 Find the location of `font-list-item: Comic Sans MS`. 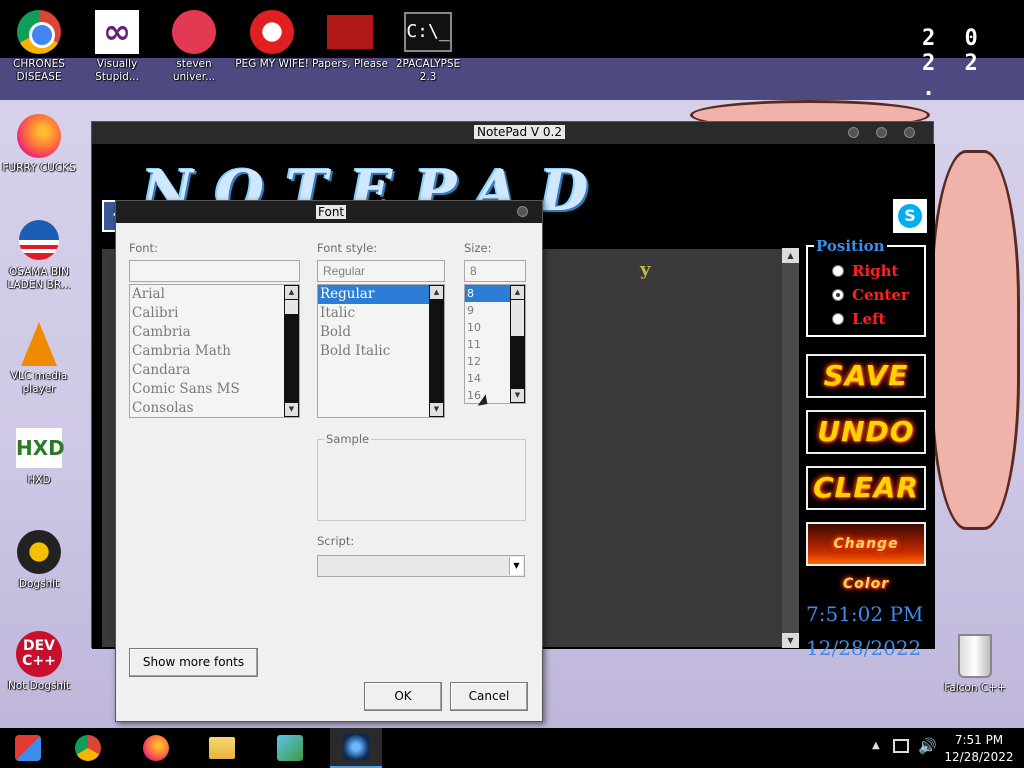

font-list-item: Comic Sans MS is located at coordinates (214, 389).